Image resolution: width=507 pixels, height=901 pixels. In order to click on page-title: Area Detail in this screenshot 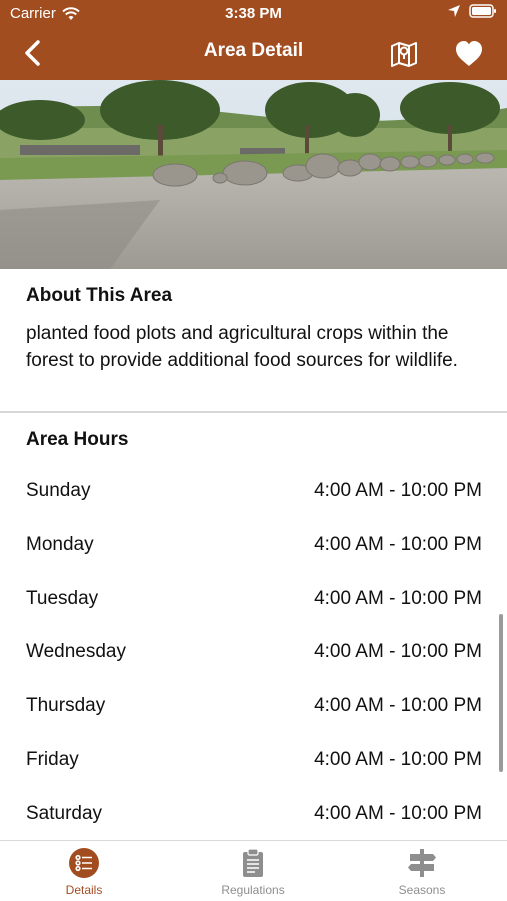, I will do `click(253, 50)`.